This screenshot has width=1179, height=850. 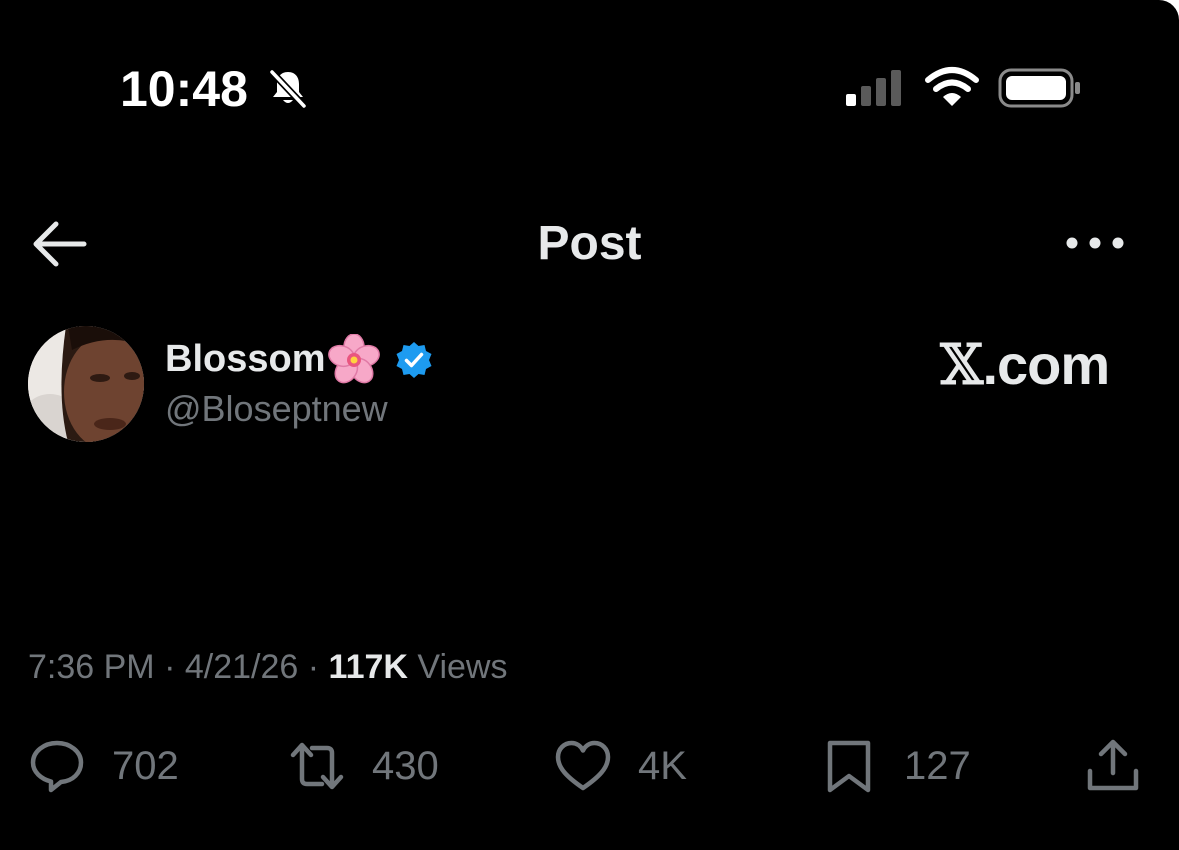 What do you see at coordinates (245, 359) in the screenshot?
I see `author-name: Blossom` at bounding box center [245, 359].